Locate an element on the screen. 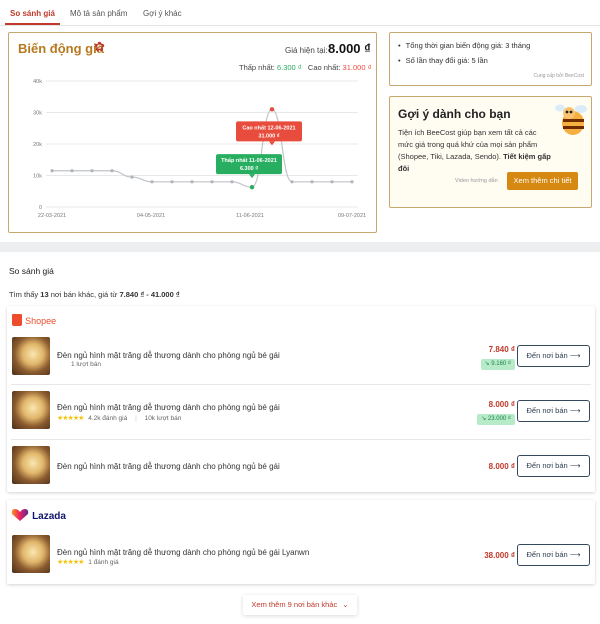 The image size is (600, 624). rating-count: 4.2k đánh giá is located at coordinates (108, 418).